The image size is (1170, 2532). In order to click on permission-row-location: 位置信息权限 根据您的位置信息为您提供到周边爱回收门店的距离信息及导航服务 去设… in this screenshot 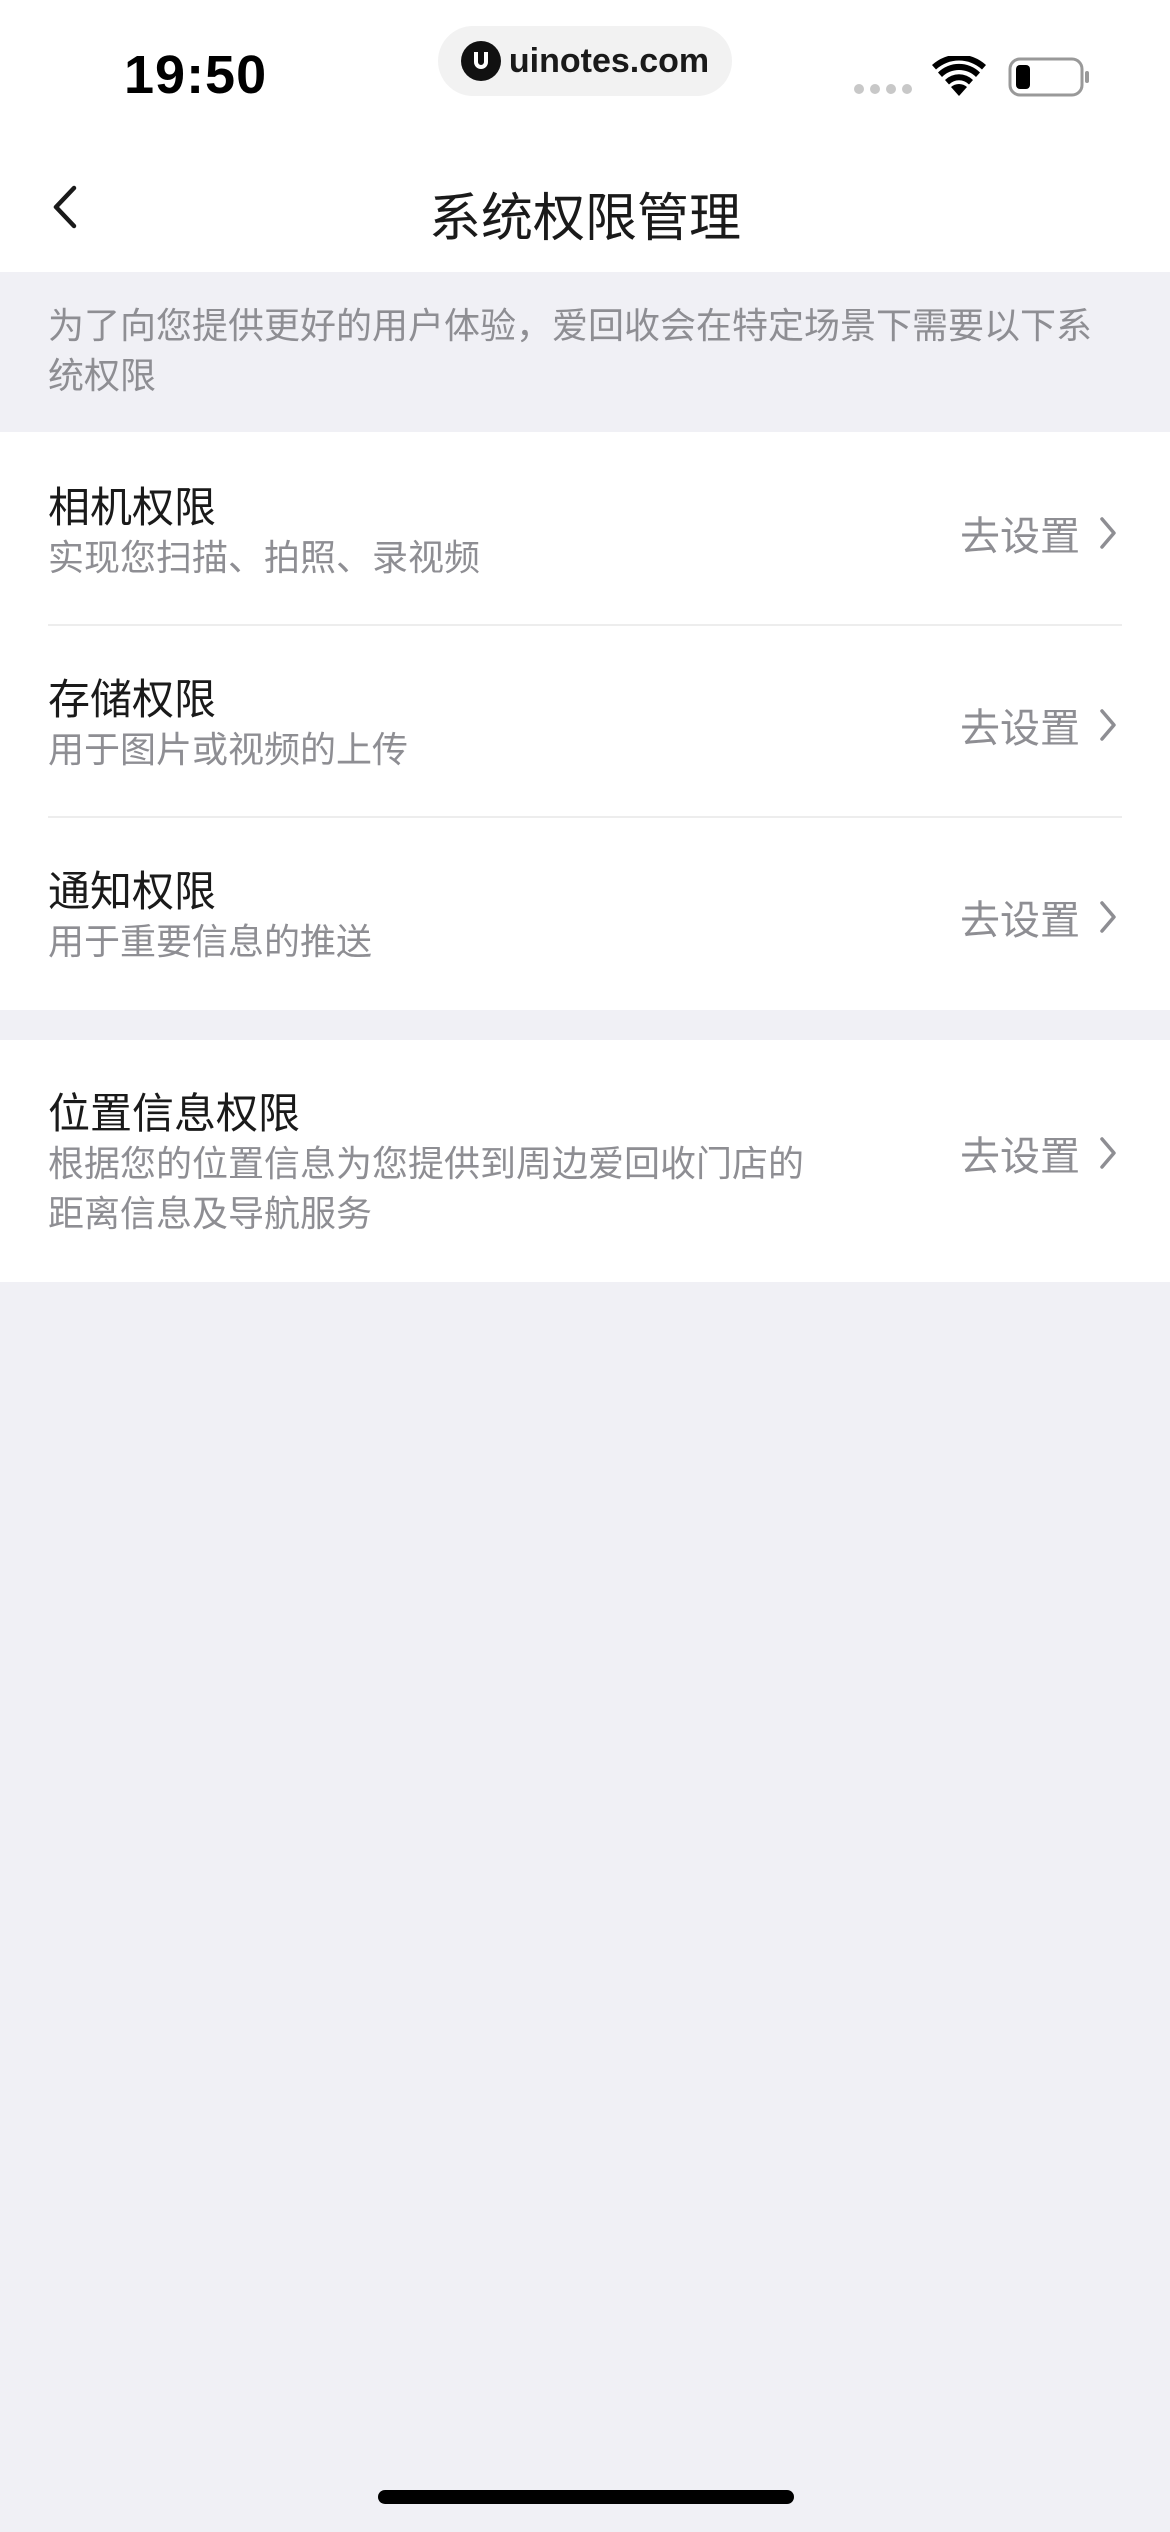, I will do `click(585, 1161)`.